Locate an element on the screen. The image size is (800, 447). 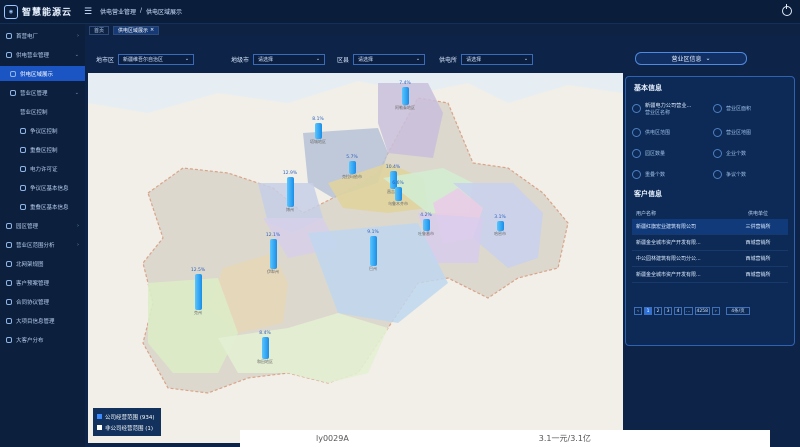
top-bar: ◉ 智慧能源云 ☰ 供电营业管理 / 供电区域展示 is located at coordinates (400, 12).